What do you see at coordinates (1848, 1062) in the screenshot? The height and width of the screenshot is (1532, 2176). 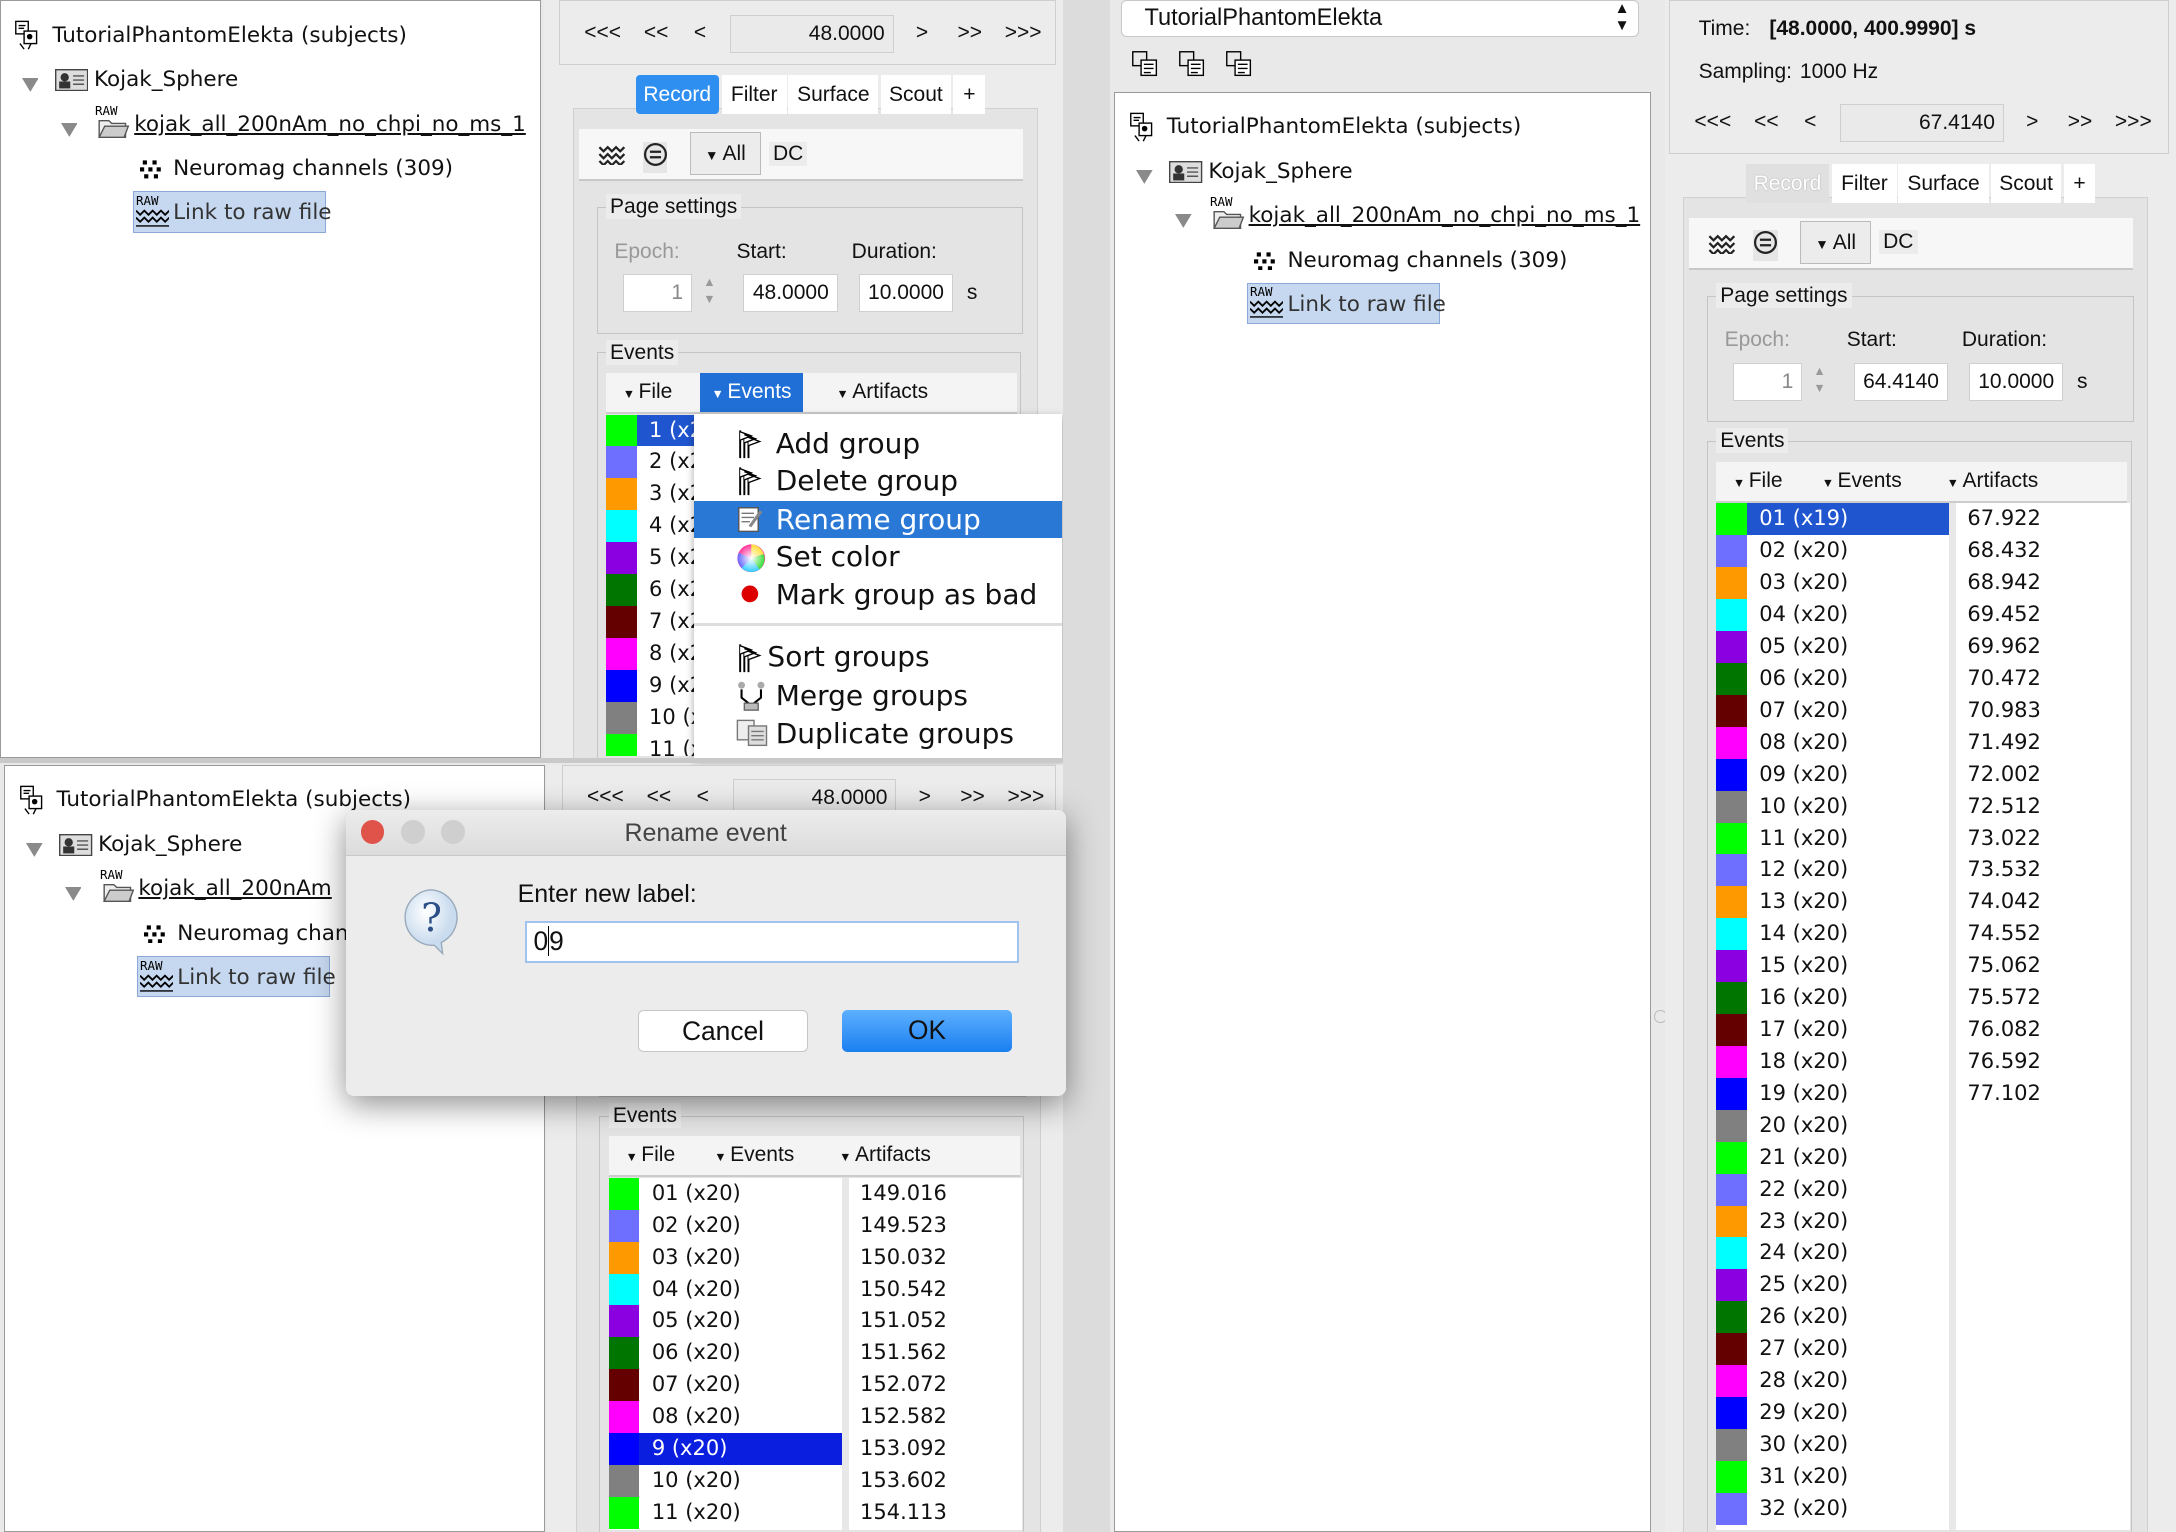 I see `event-group-label: 18 (x20)` at bounding box center [1848, 1062].